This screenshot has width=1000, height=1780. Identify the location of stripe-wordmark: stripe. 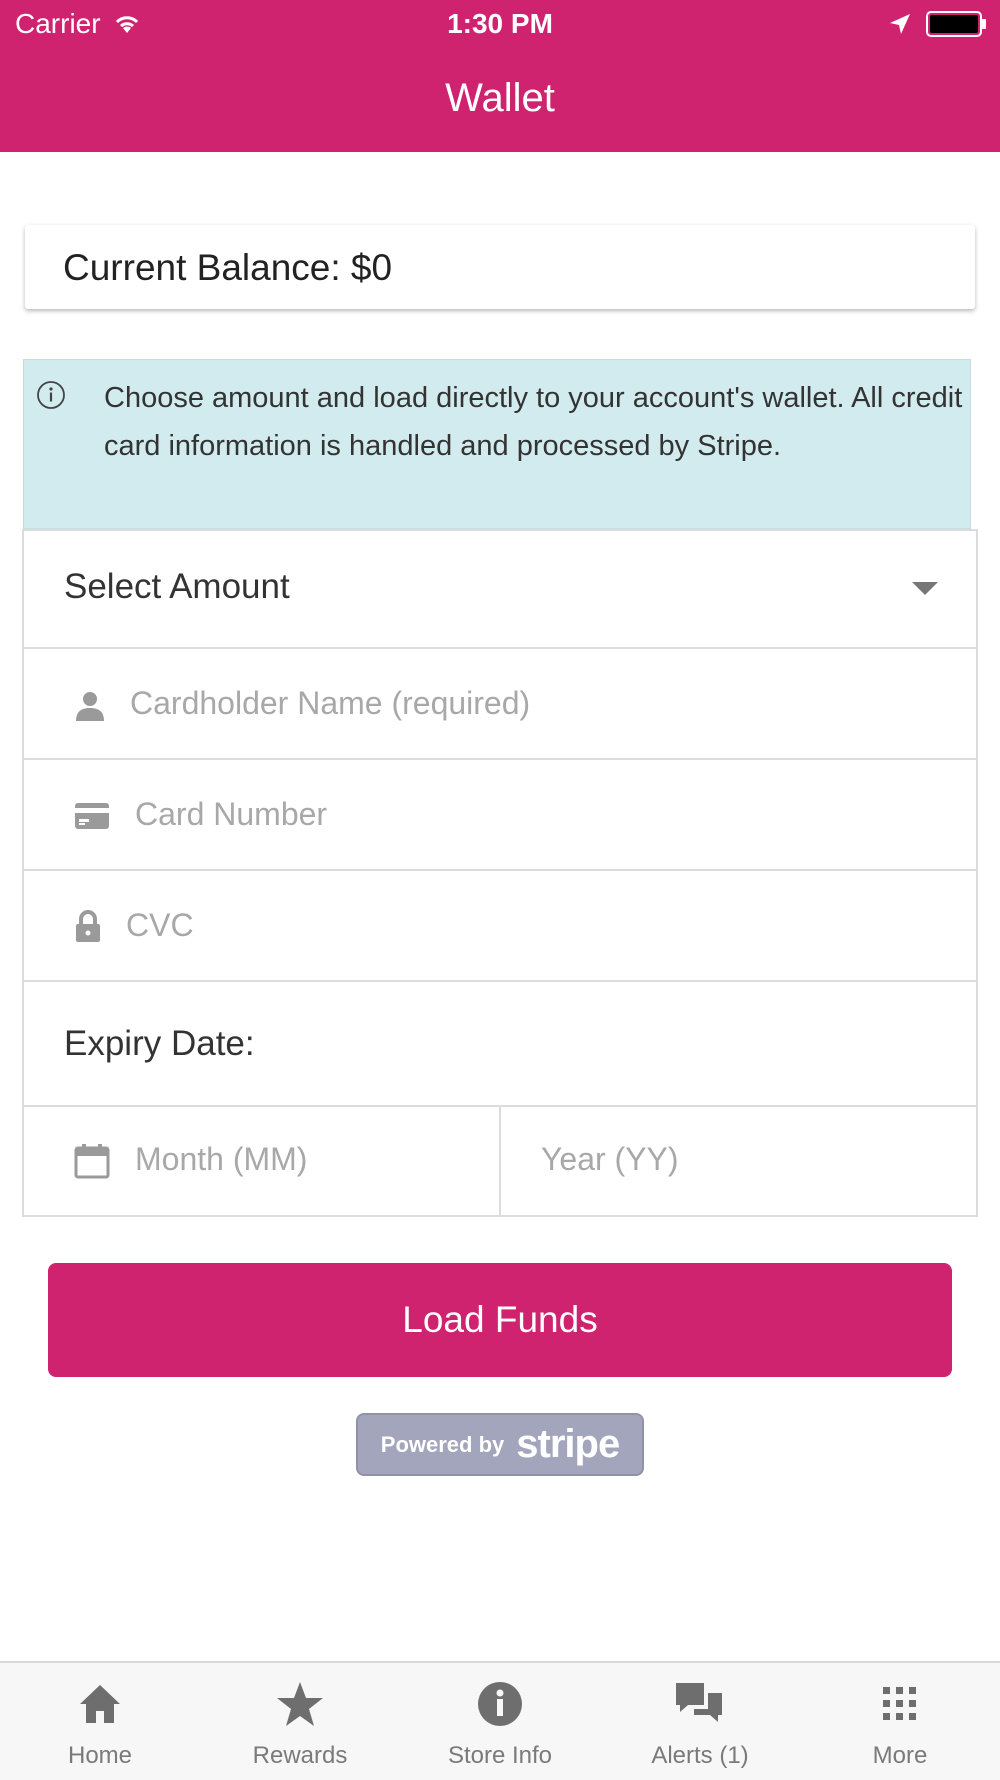
(568, 1444).